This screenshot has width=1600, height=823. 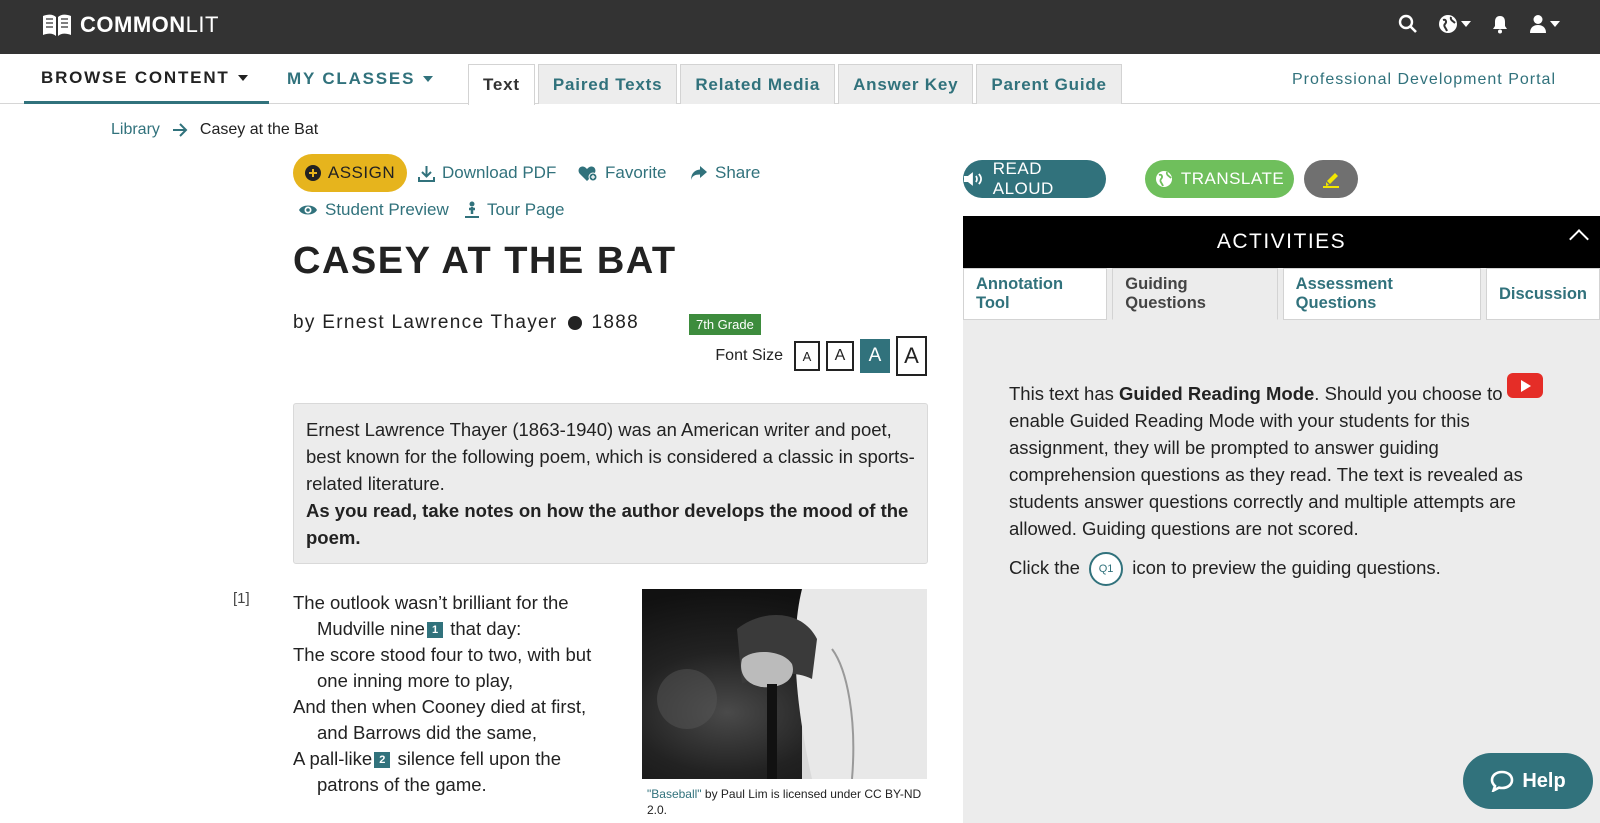 What do you see at coordinates (426, 173) in the screenshot?
I see `download-icon` at bounding box center [426, 173].